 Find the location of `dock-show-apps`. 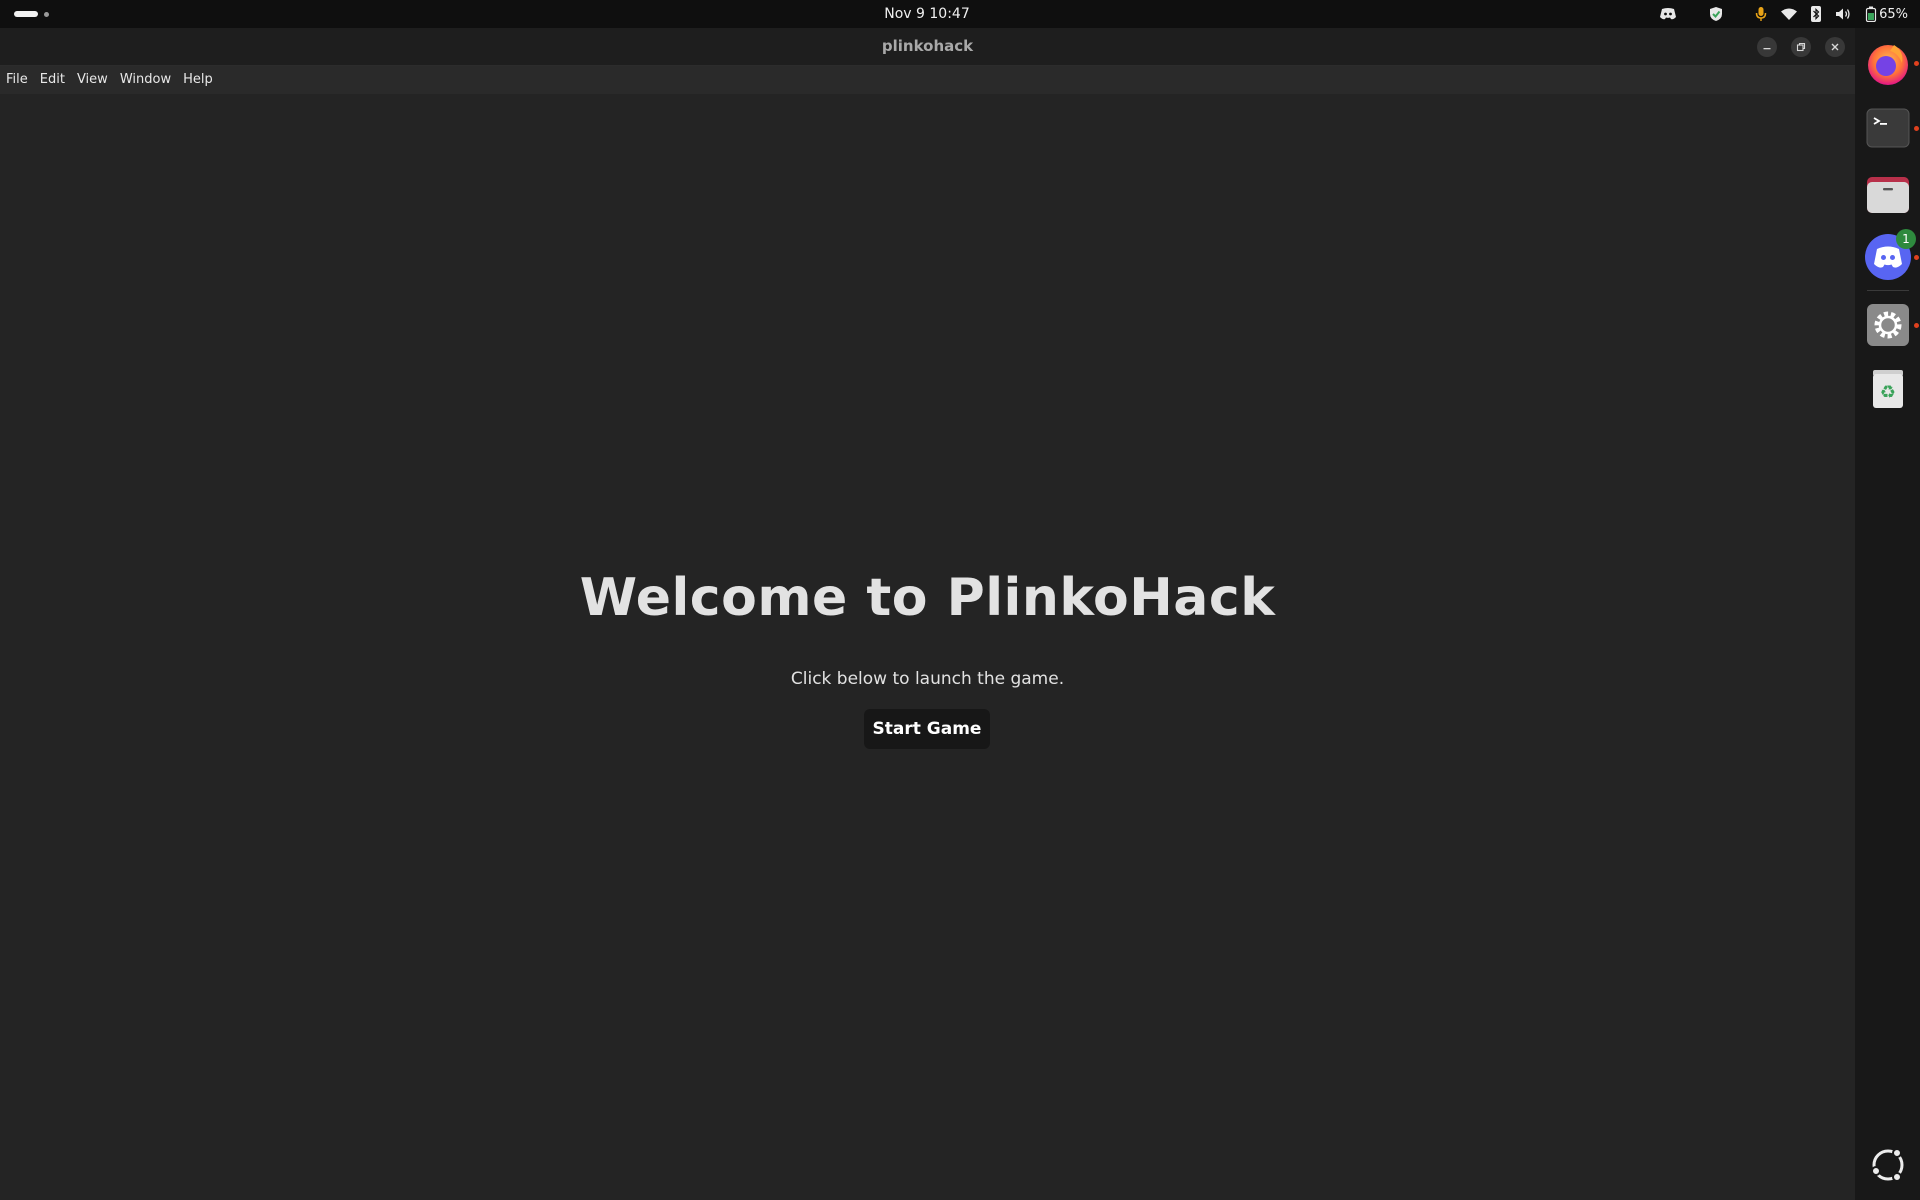

dock-show-apps is located at coordinates (1888, 1165).